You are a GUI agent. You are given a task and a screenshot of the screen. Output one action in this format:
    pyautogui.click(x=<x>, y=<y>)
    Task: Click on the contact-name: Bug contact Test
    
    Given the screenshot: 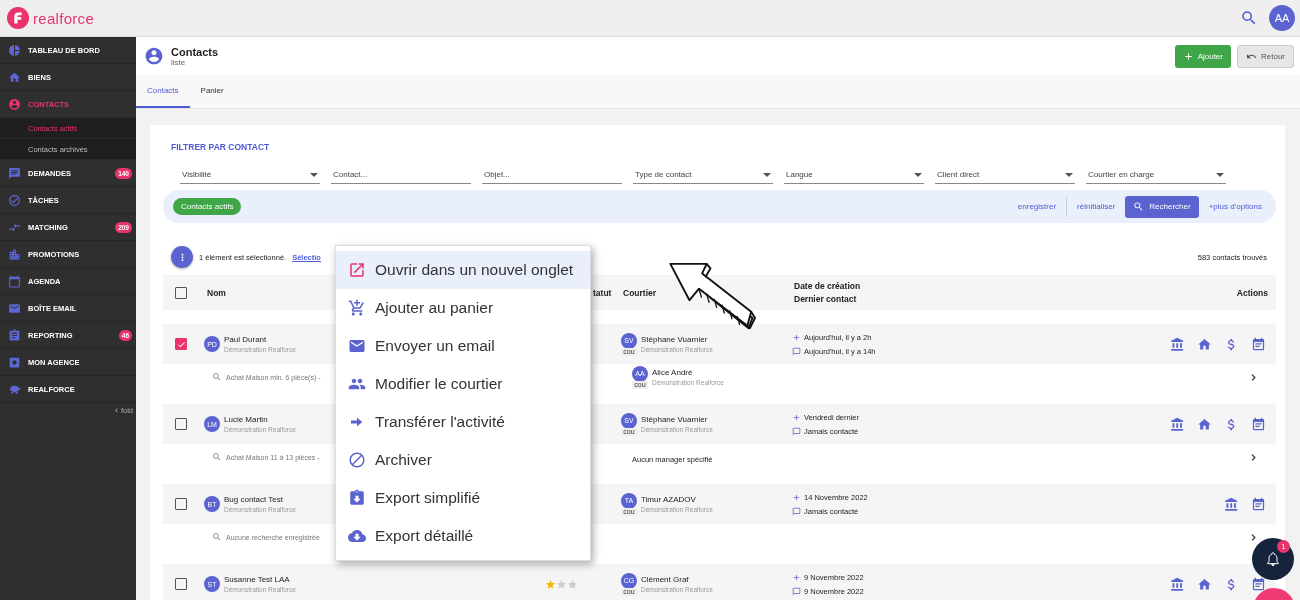 What is the action you would take?
    pyautogui.click(x=260, y=499)
    